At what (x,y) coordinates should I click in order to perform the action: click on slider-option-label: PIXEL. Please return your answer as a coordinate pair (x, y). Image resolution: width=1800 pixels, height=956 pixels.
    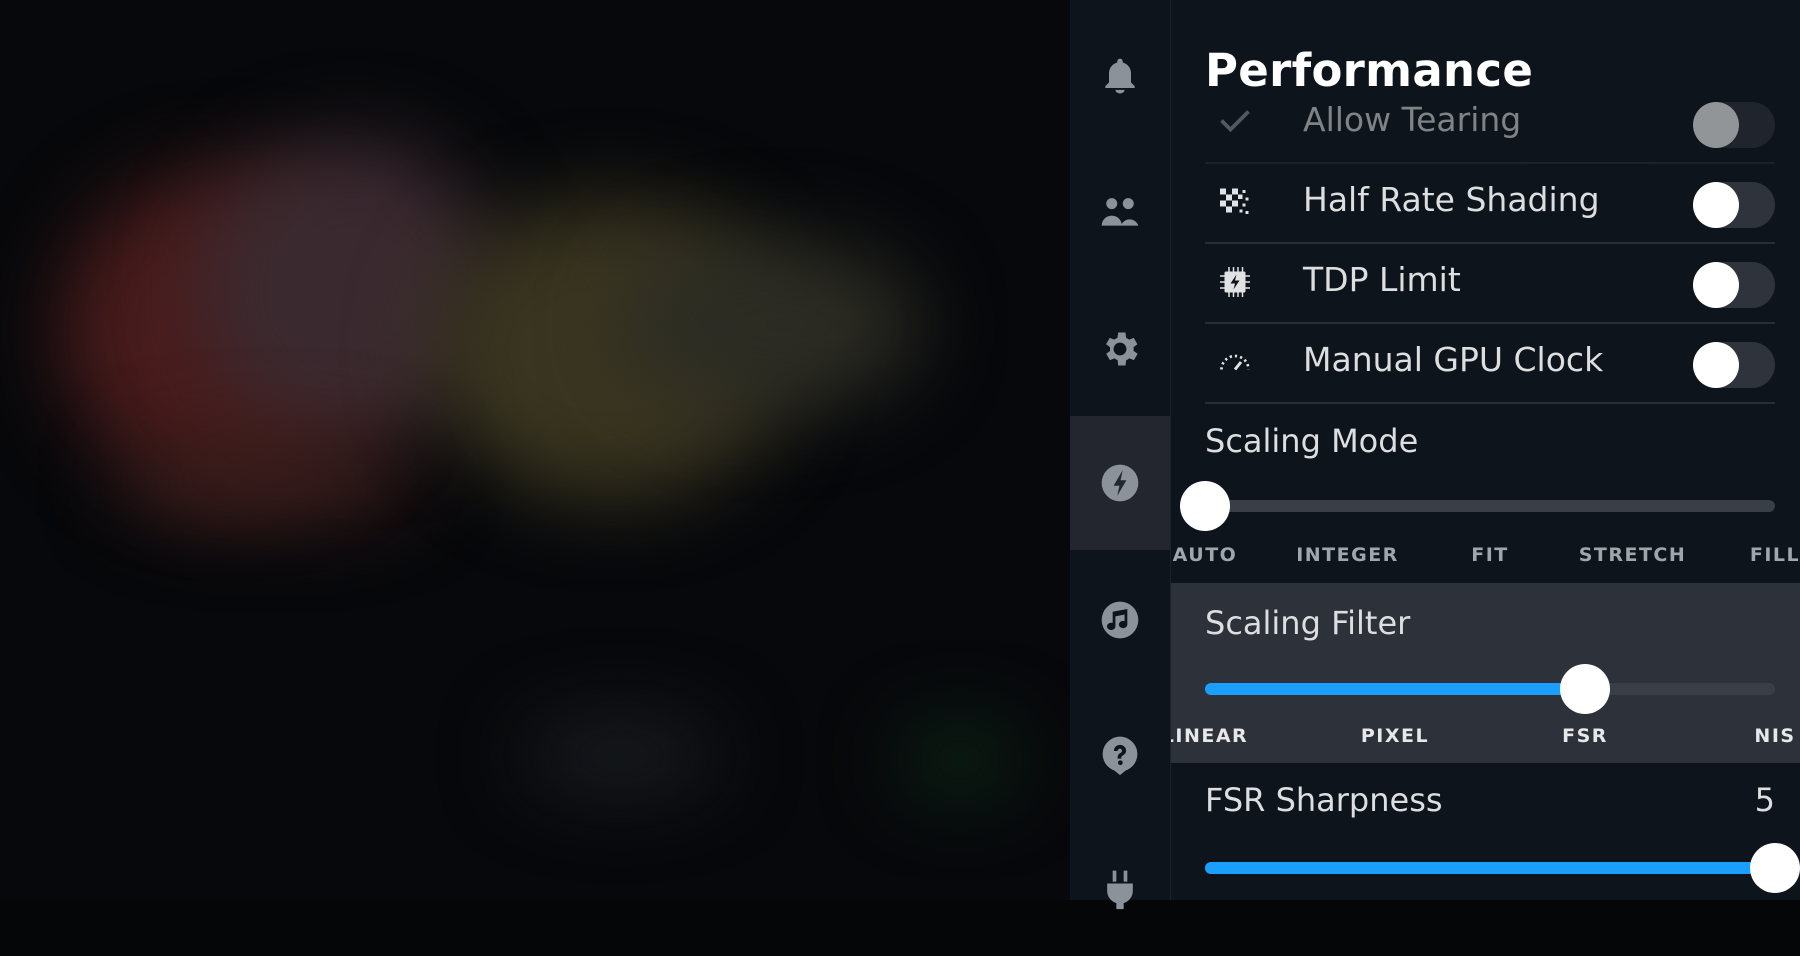
    Looking at the image, I should click on (1395, 736).